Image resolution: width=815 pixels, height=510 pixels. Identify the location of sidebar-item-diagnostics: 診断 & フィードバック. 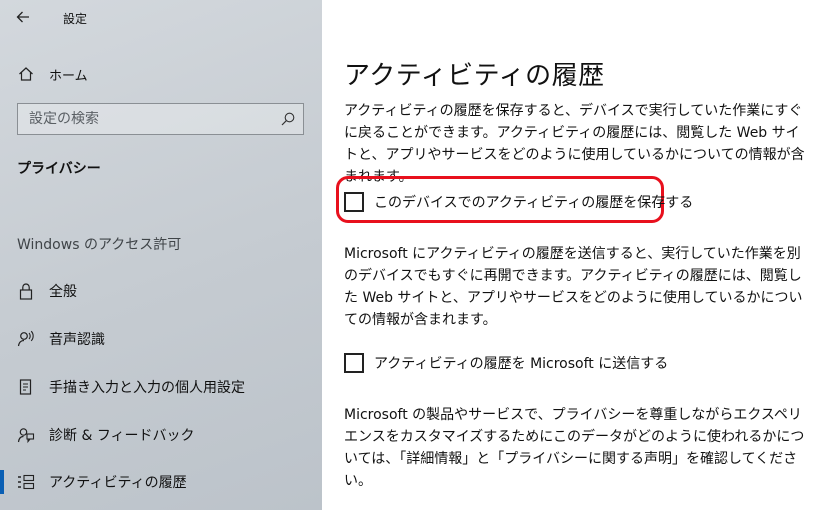
(161, 435).